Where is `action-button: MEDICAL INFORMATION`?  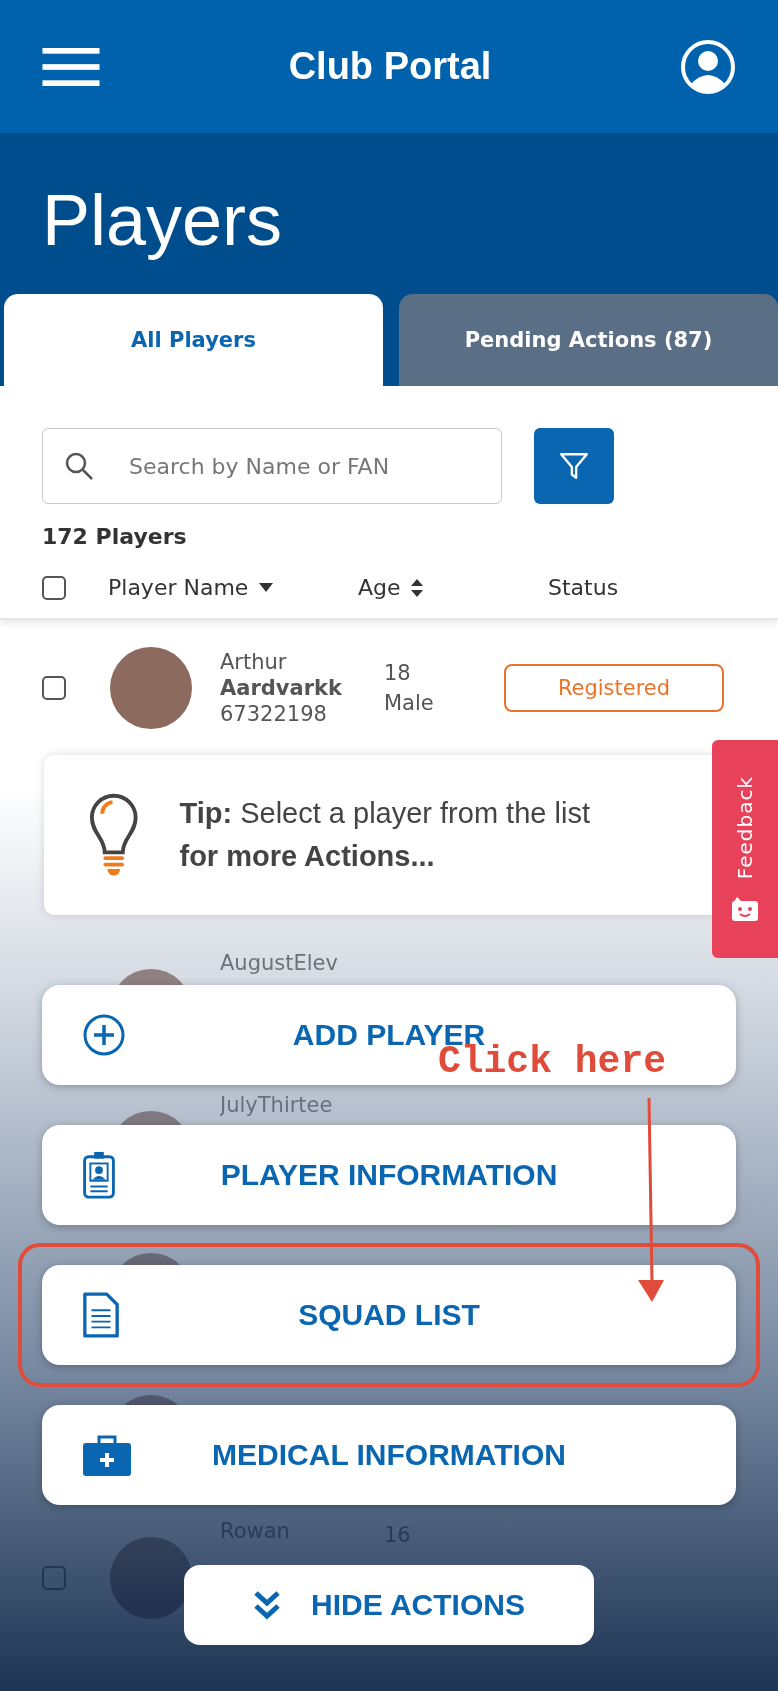 action-button: MEDICAL INFORMATION is located at coordinates (389, 1455).